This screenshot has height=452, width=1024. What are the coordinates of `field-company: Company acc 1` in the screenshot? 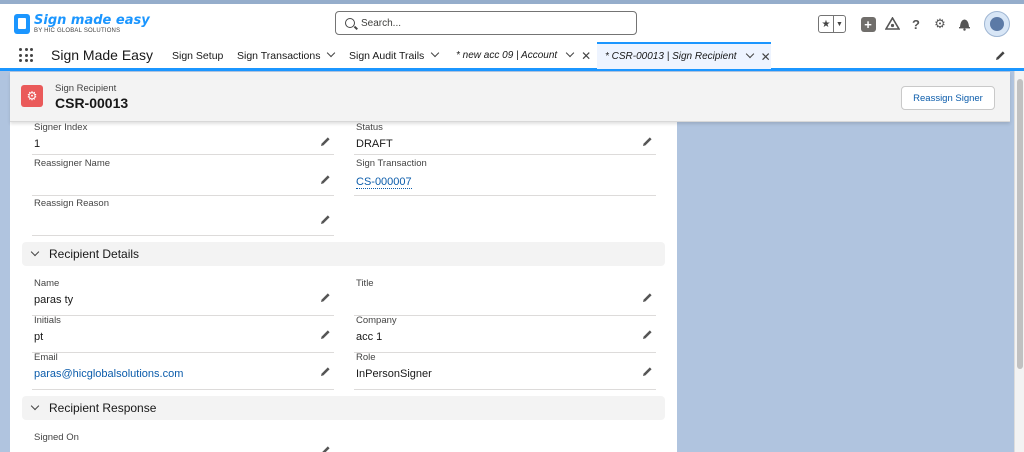 It's located at (505, 334).